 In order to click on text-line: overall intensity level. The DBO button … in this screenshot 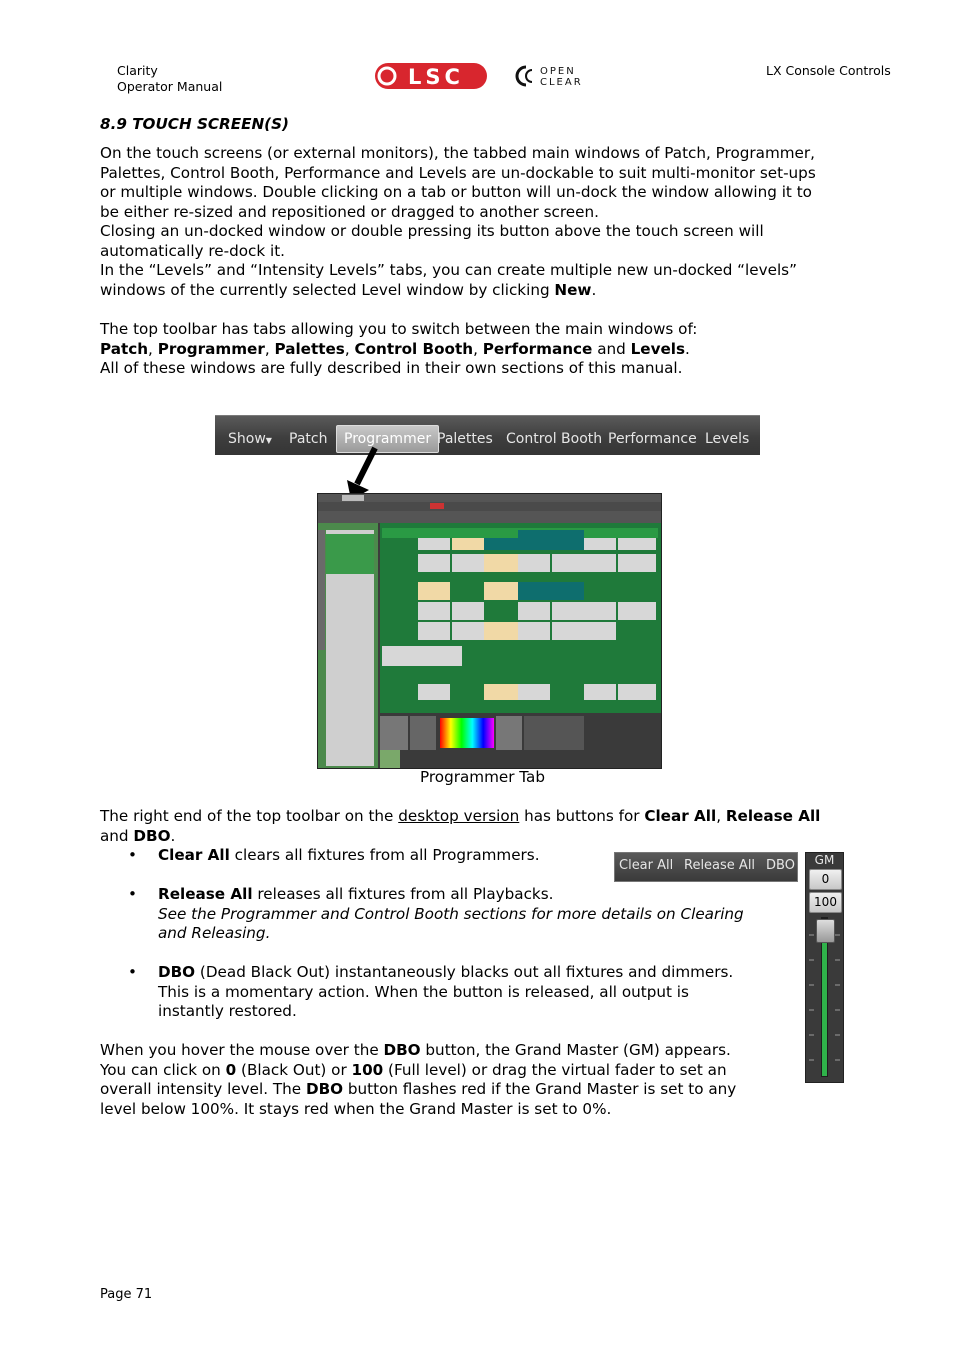, I will do `click(418, 1089)`.